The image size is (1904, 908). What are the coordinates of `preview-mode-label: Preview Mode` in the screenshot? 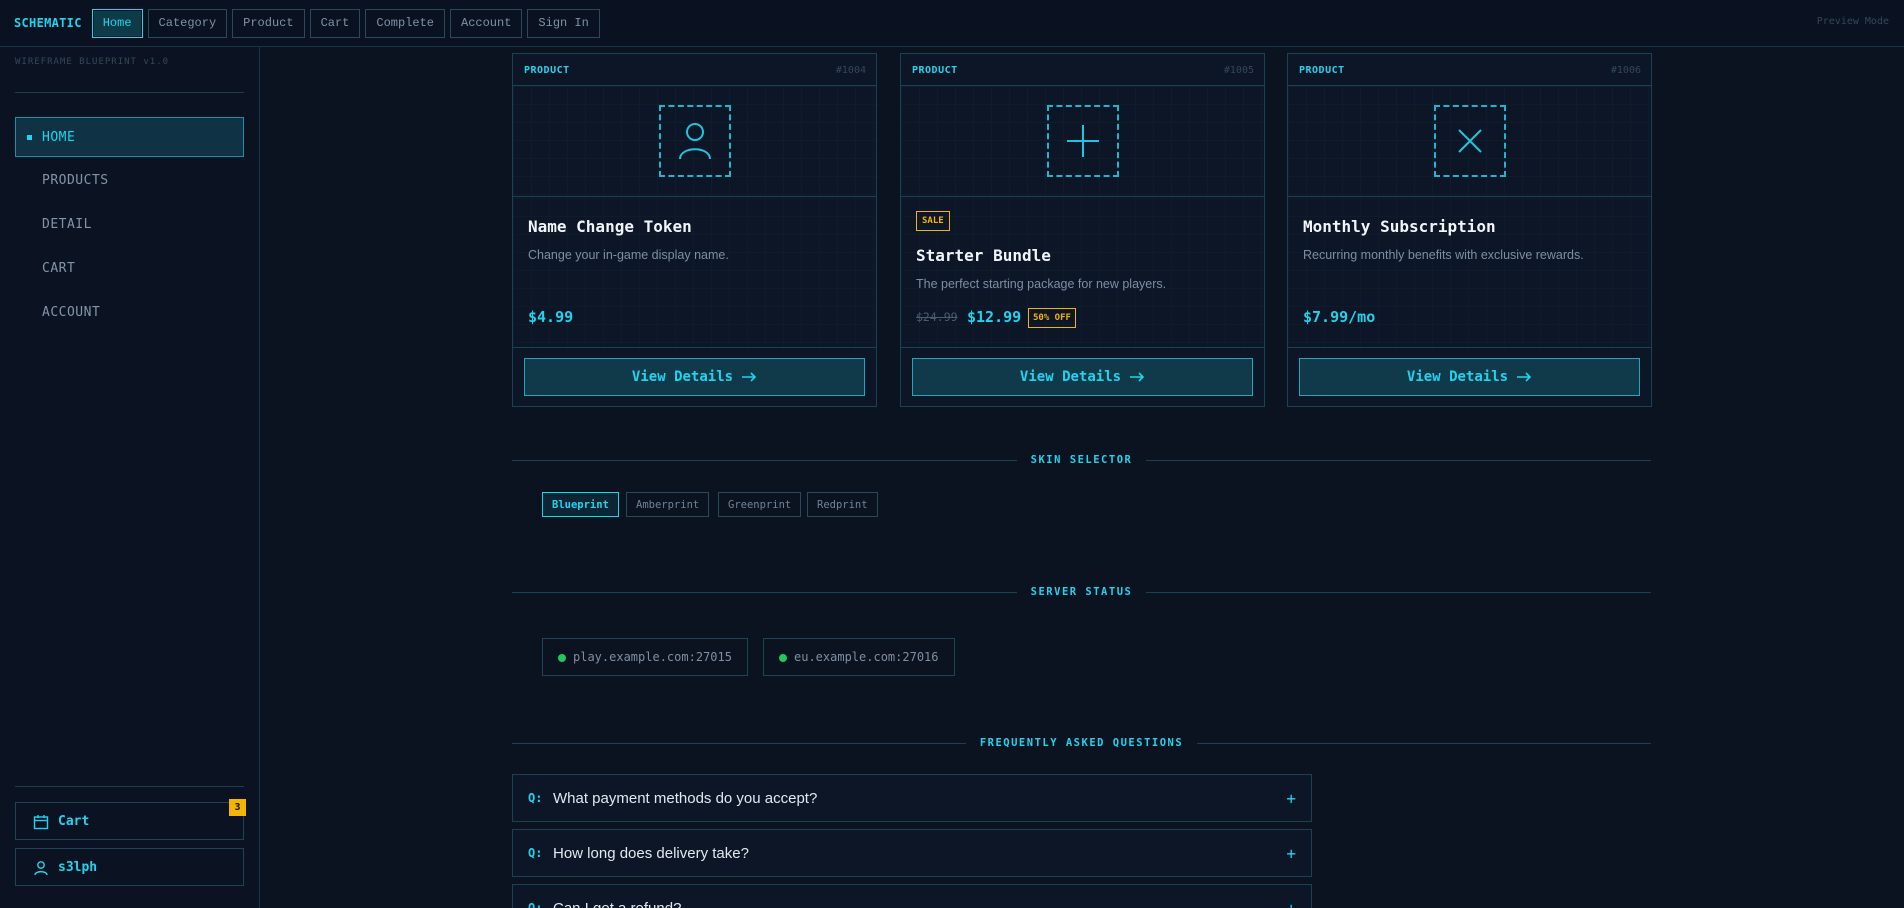 It's located at (1852, 21).